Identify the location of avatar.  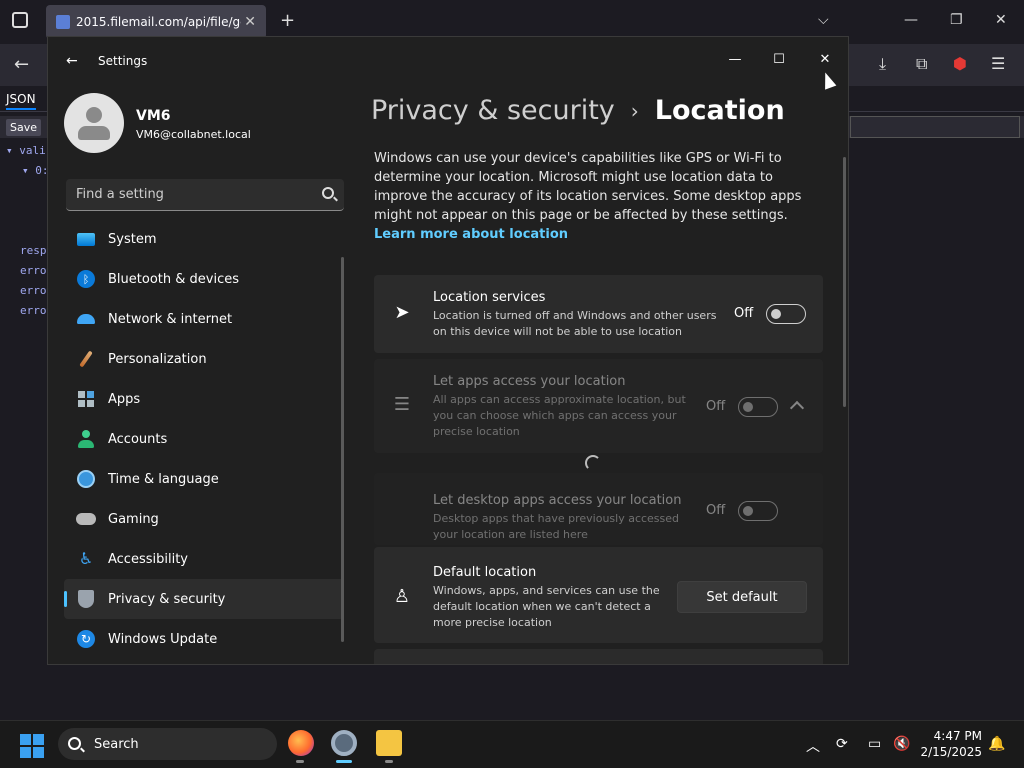
(94, 123).